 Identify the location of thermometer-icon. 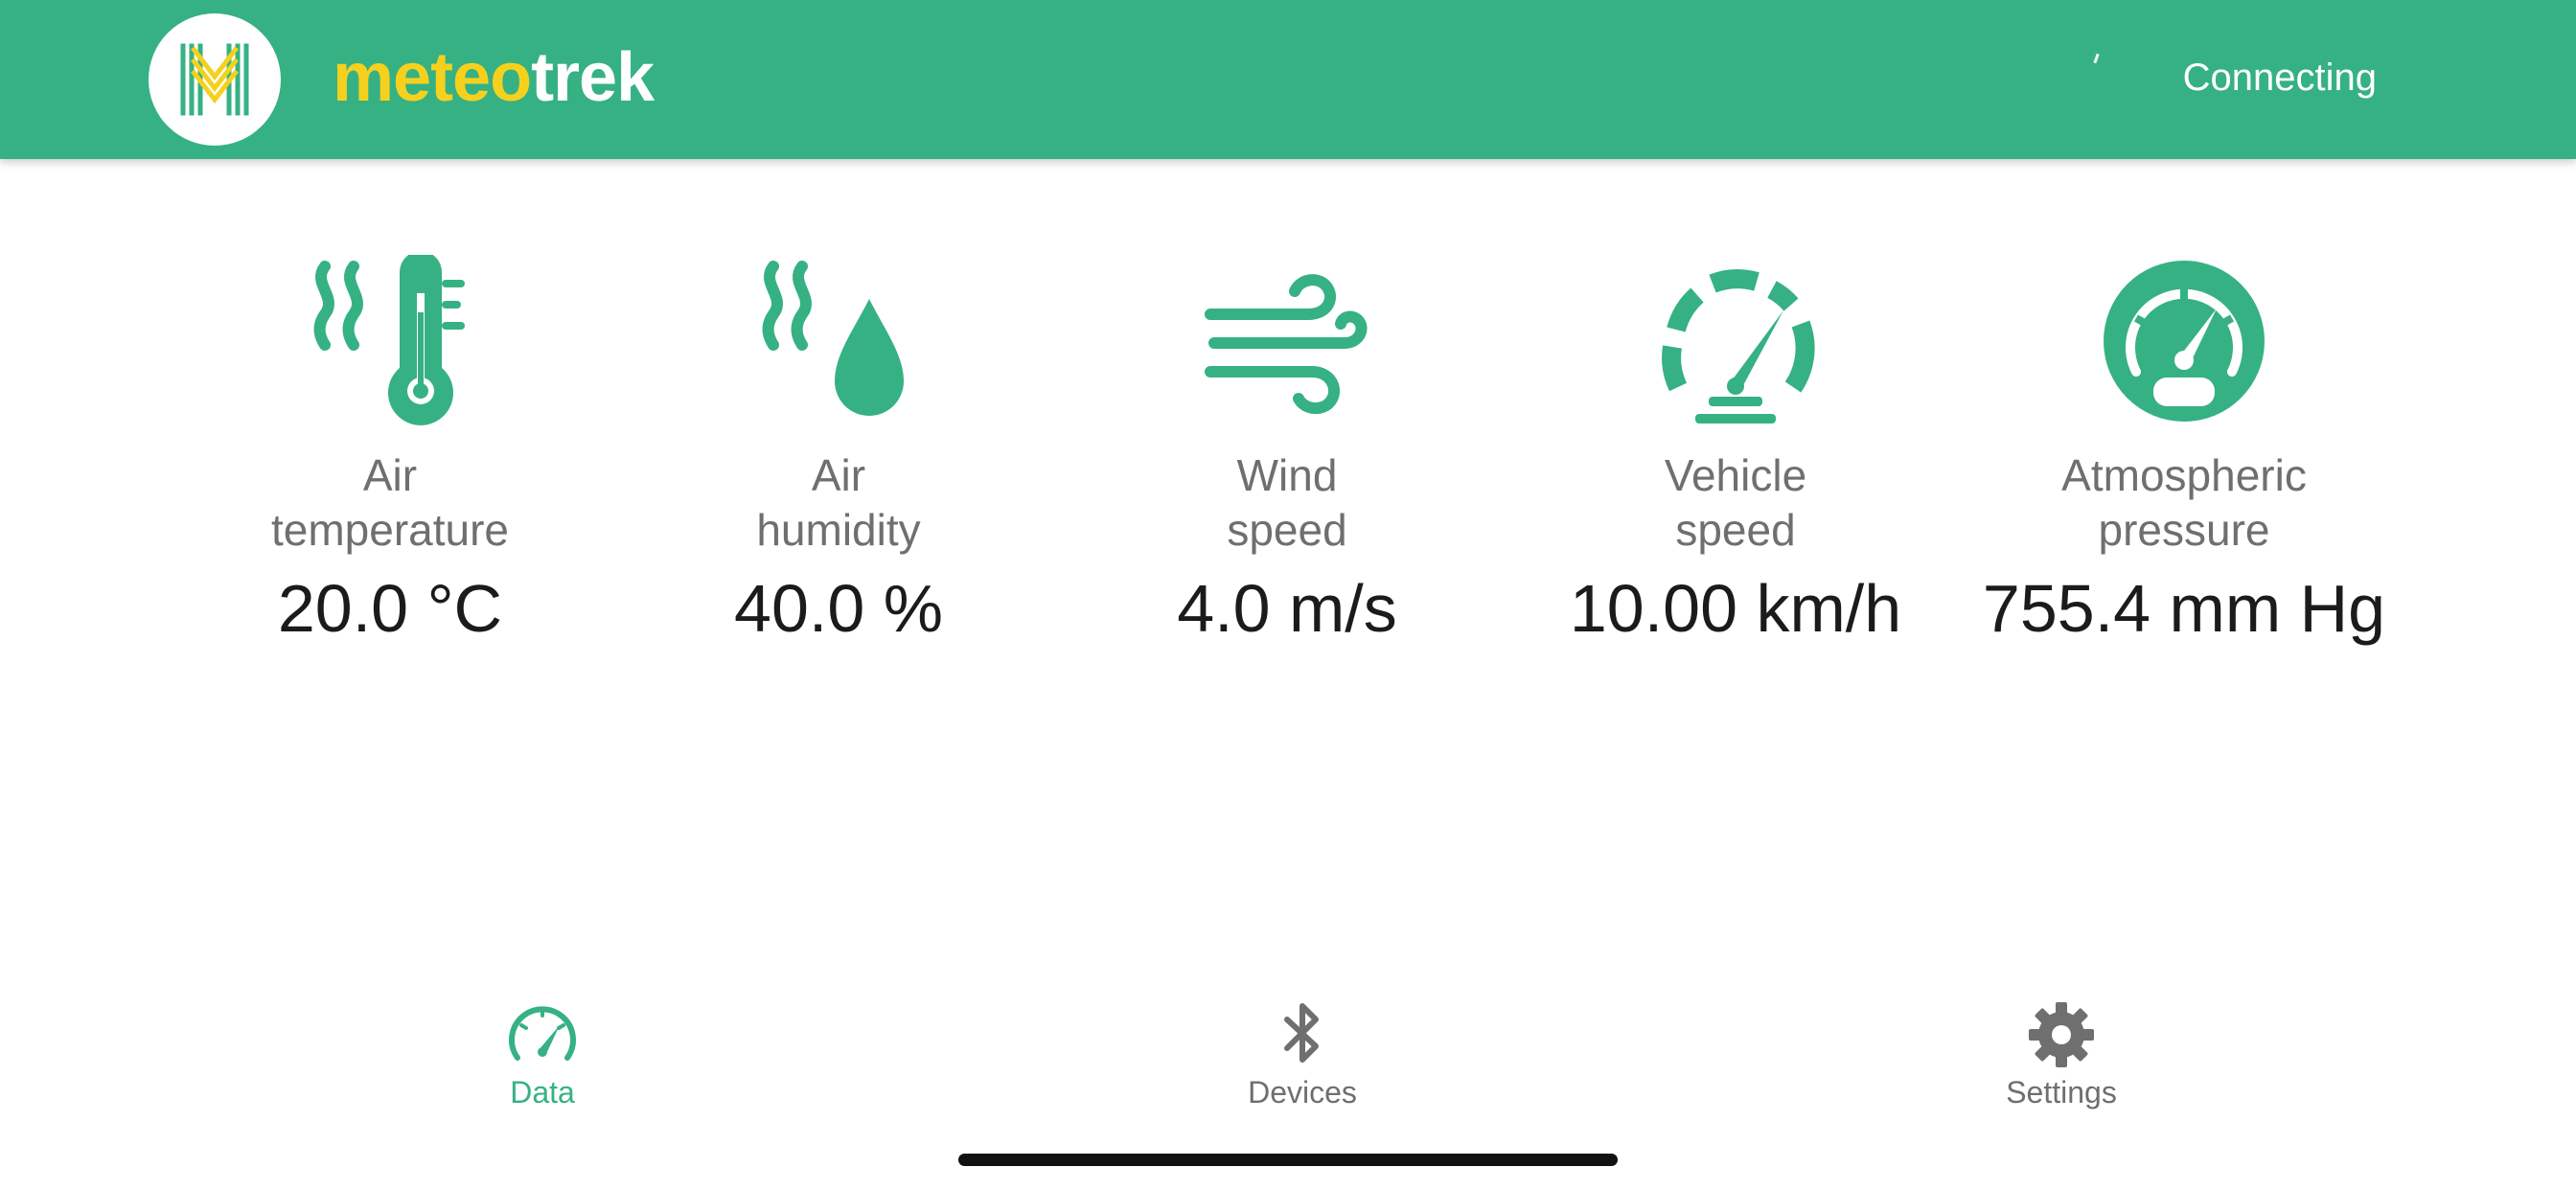
(389, 340).